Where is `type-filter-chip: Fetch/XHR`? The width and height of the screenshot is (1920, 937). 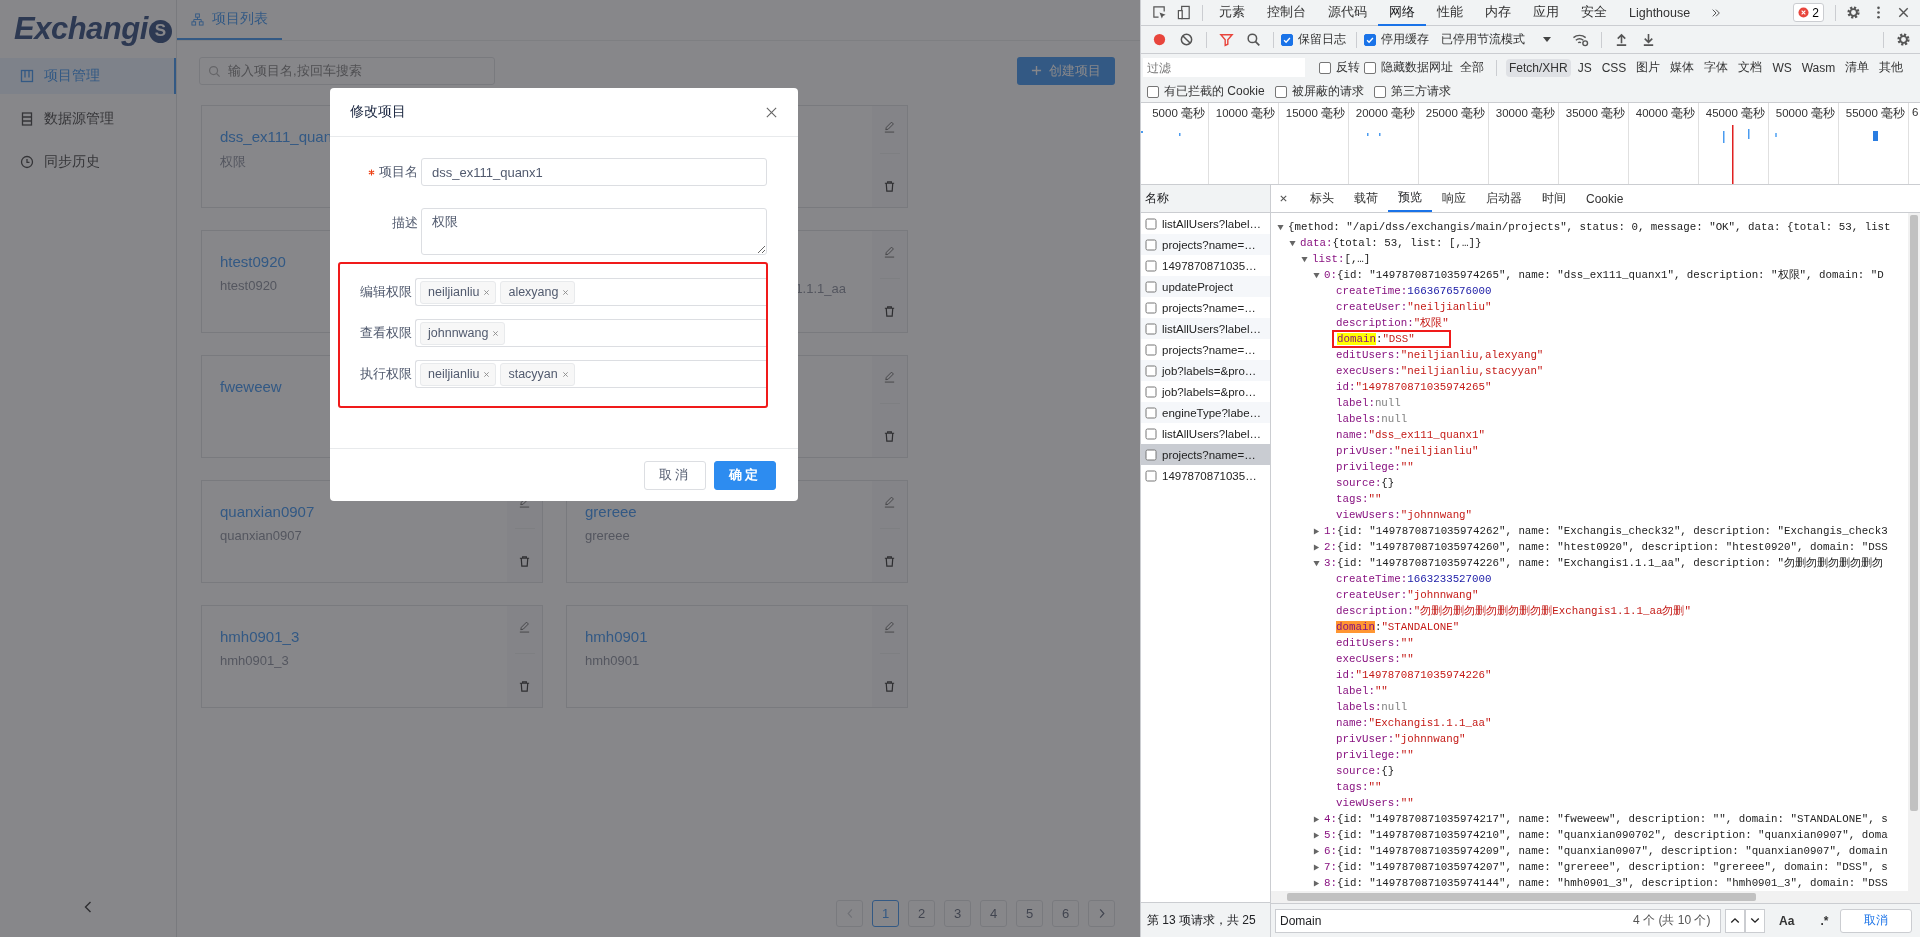 type-filter-chip: Fetch/XHR is located at coordinates (1538, 67).